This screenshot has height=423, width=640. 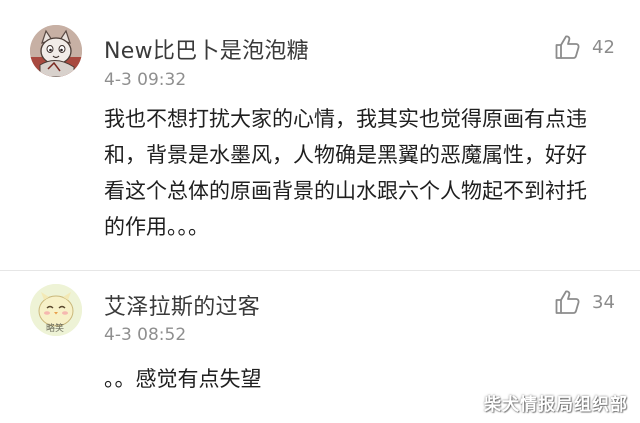 I want to click on like-button: 42, so click(x=584, y=47).